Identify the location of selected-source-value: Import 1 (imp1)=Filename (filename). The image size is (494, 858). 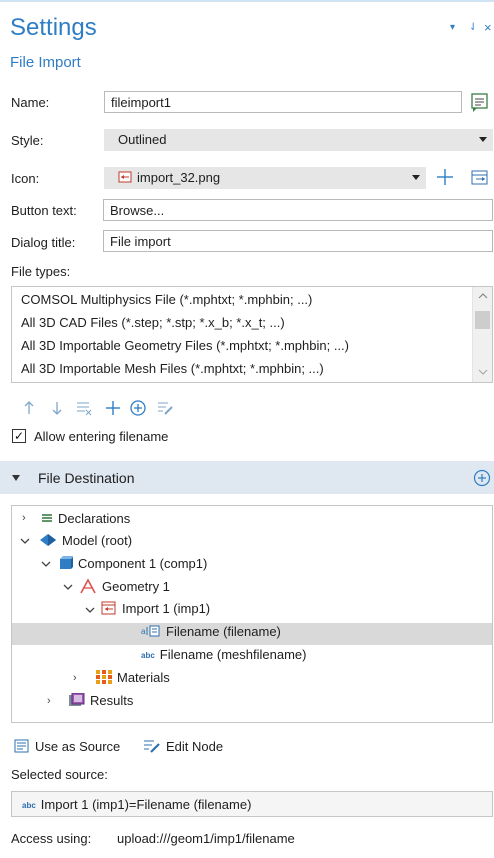
(146, 804).